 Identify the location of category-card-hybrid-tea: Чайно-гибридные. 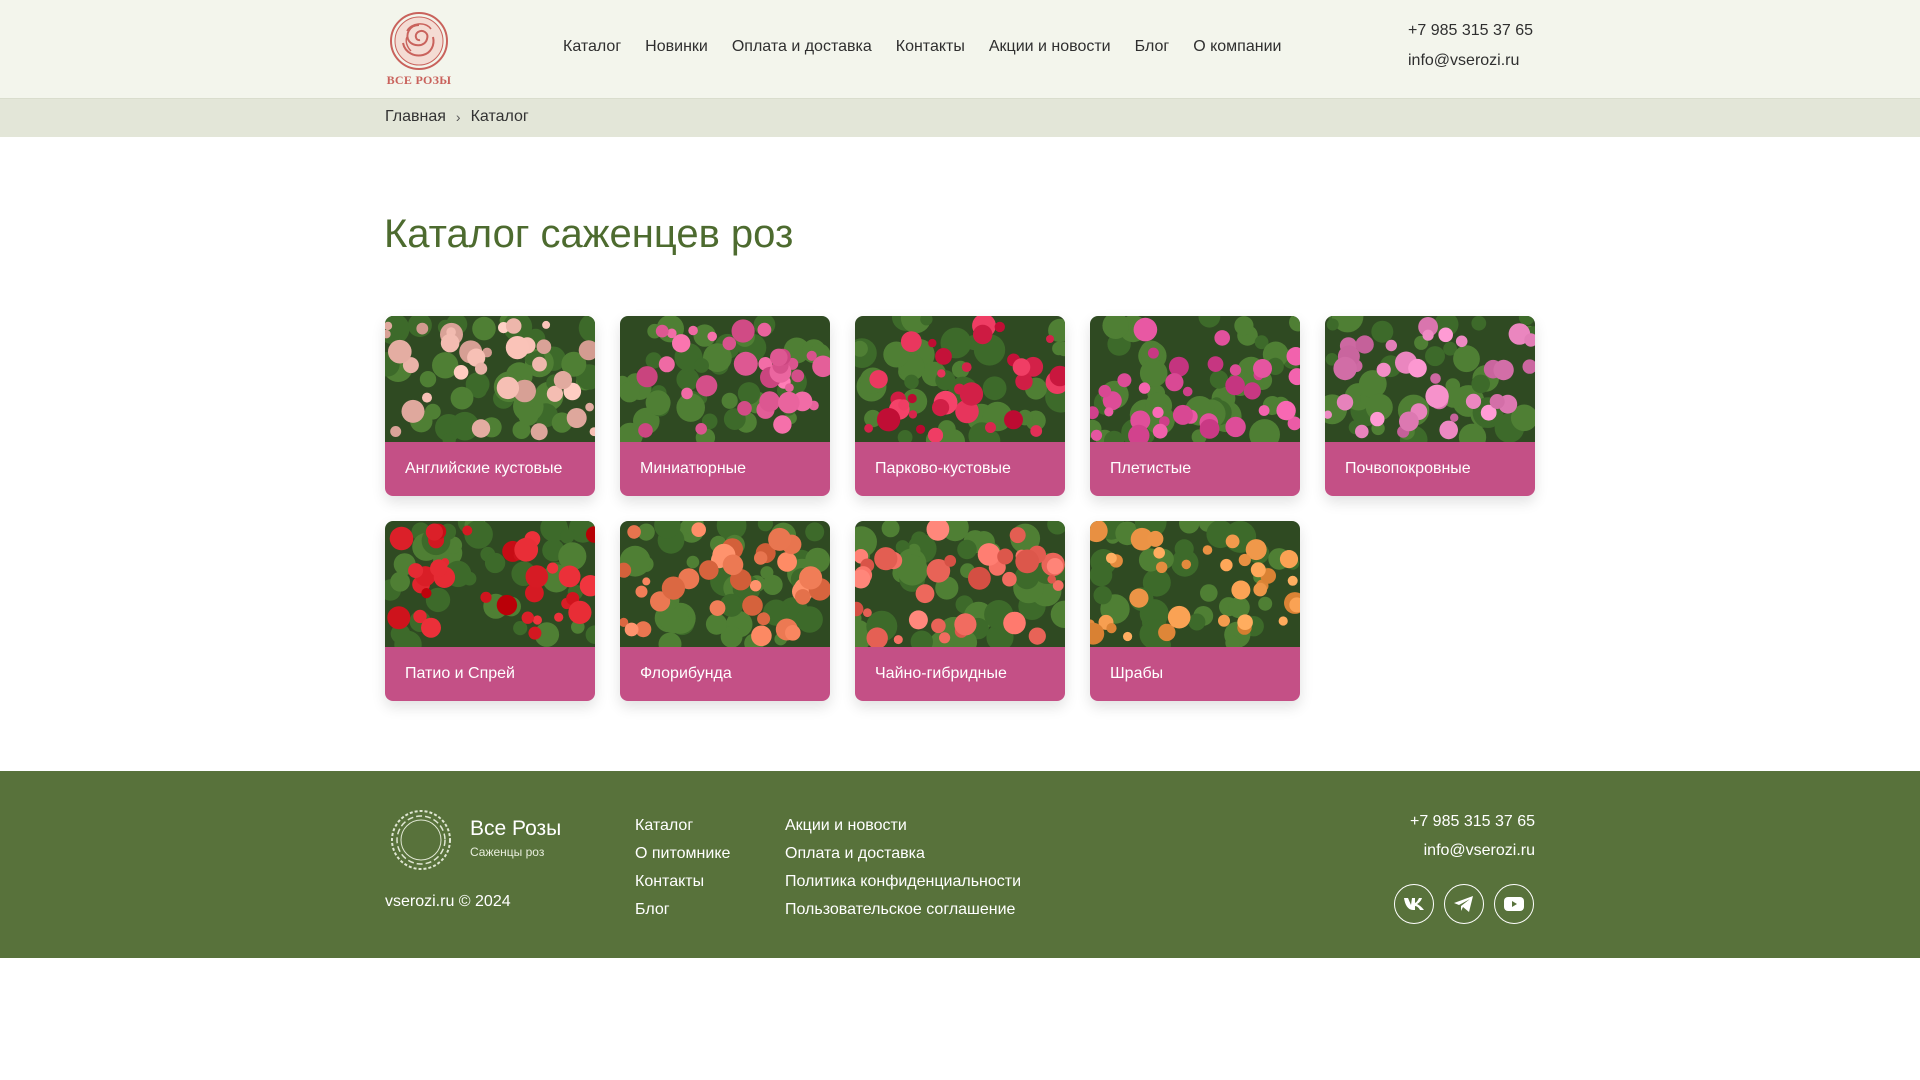
(960, 611).